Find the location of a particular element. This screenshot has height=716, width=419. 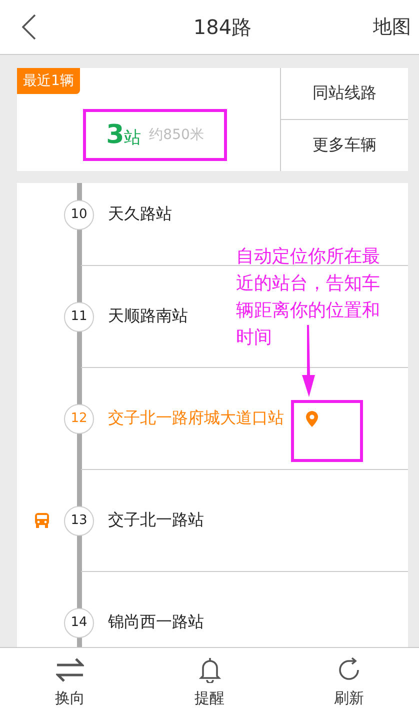

map-button: 地图 is located at coordinates (392, 27).